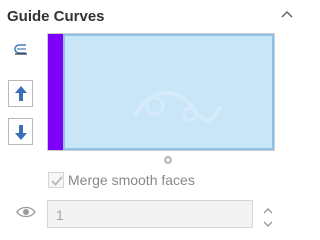 This screenshot has width=320, height=240. Describe the element at coordinates (150, 214) in the screenshot. I see `tangency-spin-field: 1` at that location.